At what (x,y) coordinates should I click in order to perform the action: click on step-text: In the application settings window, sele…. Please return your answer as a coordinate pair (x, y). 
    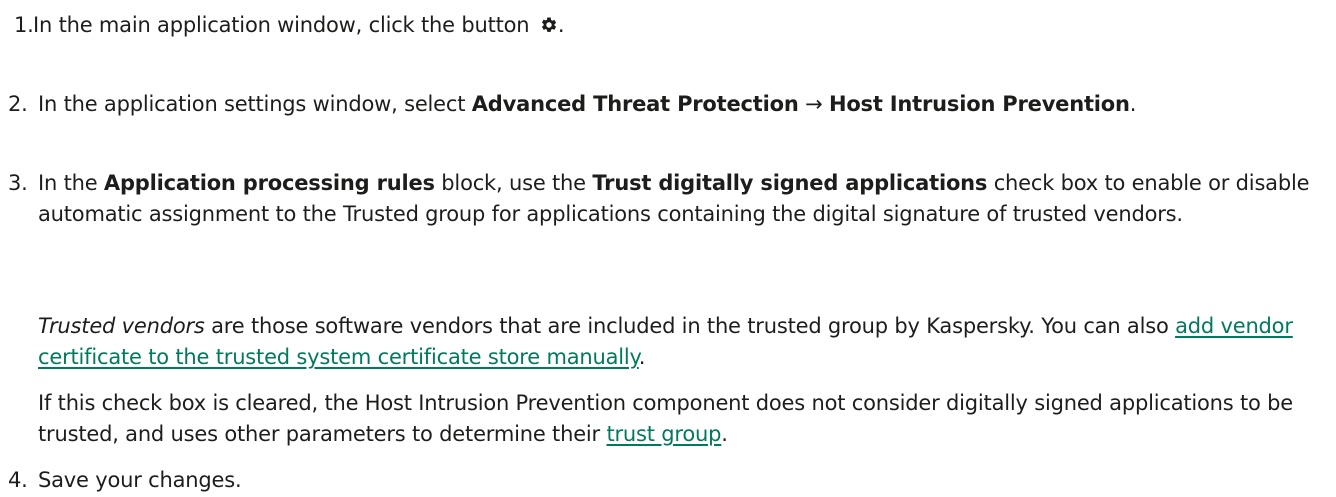
    Looking at the image, I should click on (684, 104).